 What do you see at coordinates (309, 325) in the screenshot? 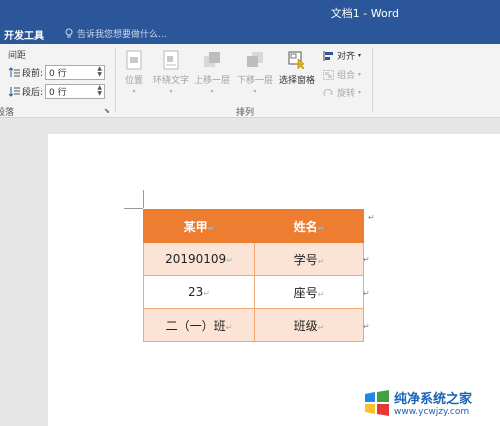
I see `table-cell: 班级↵` at bounding box center [309, 325].